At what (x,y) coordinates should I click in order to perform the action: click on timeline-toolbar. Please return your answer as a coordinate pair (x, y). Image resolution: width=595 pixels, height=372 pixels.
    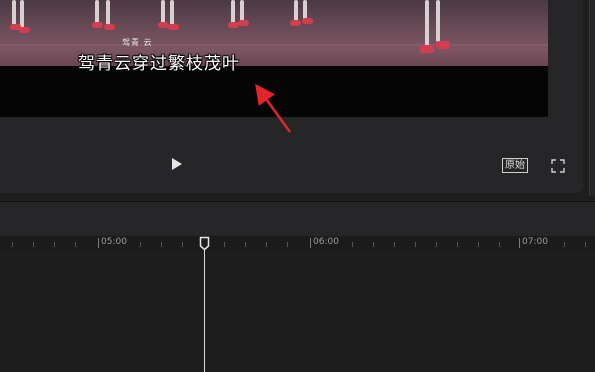
    Looking at the image, I should click on (297, 218).